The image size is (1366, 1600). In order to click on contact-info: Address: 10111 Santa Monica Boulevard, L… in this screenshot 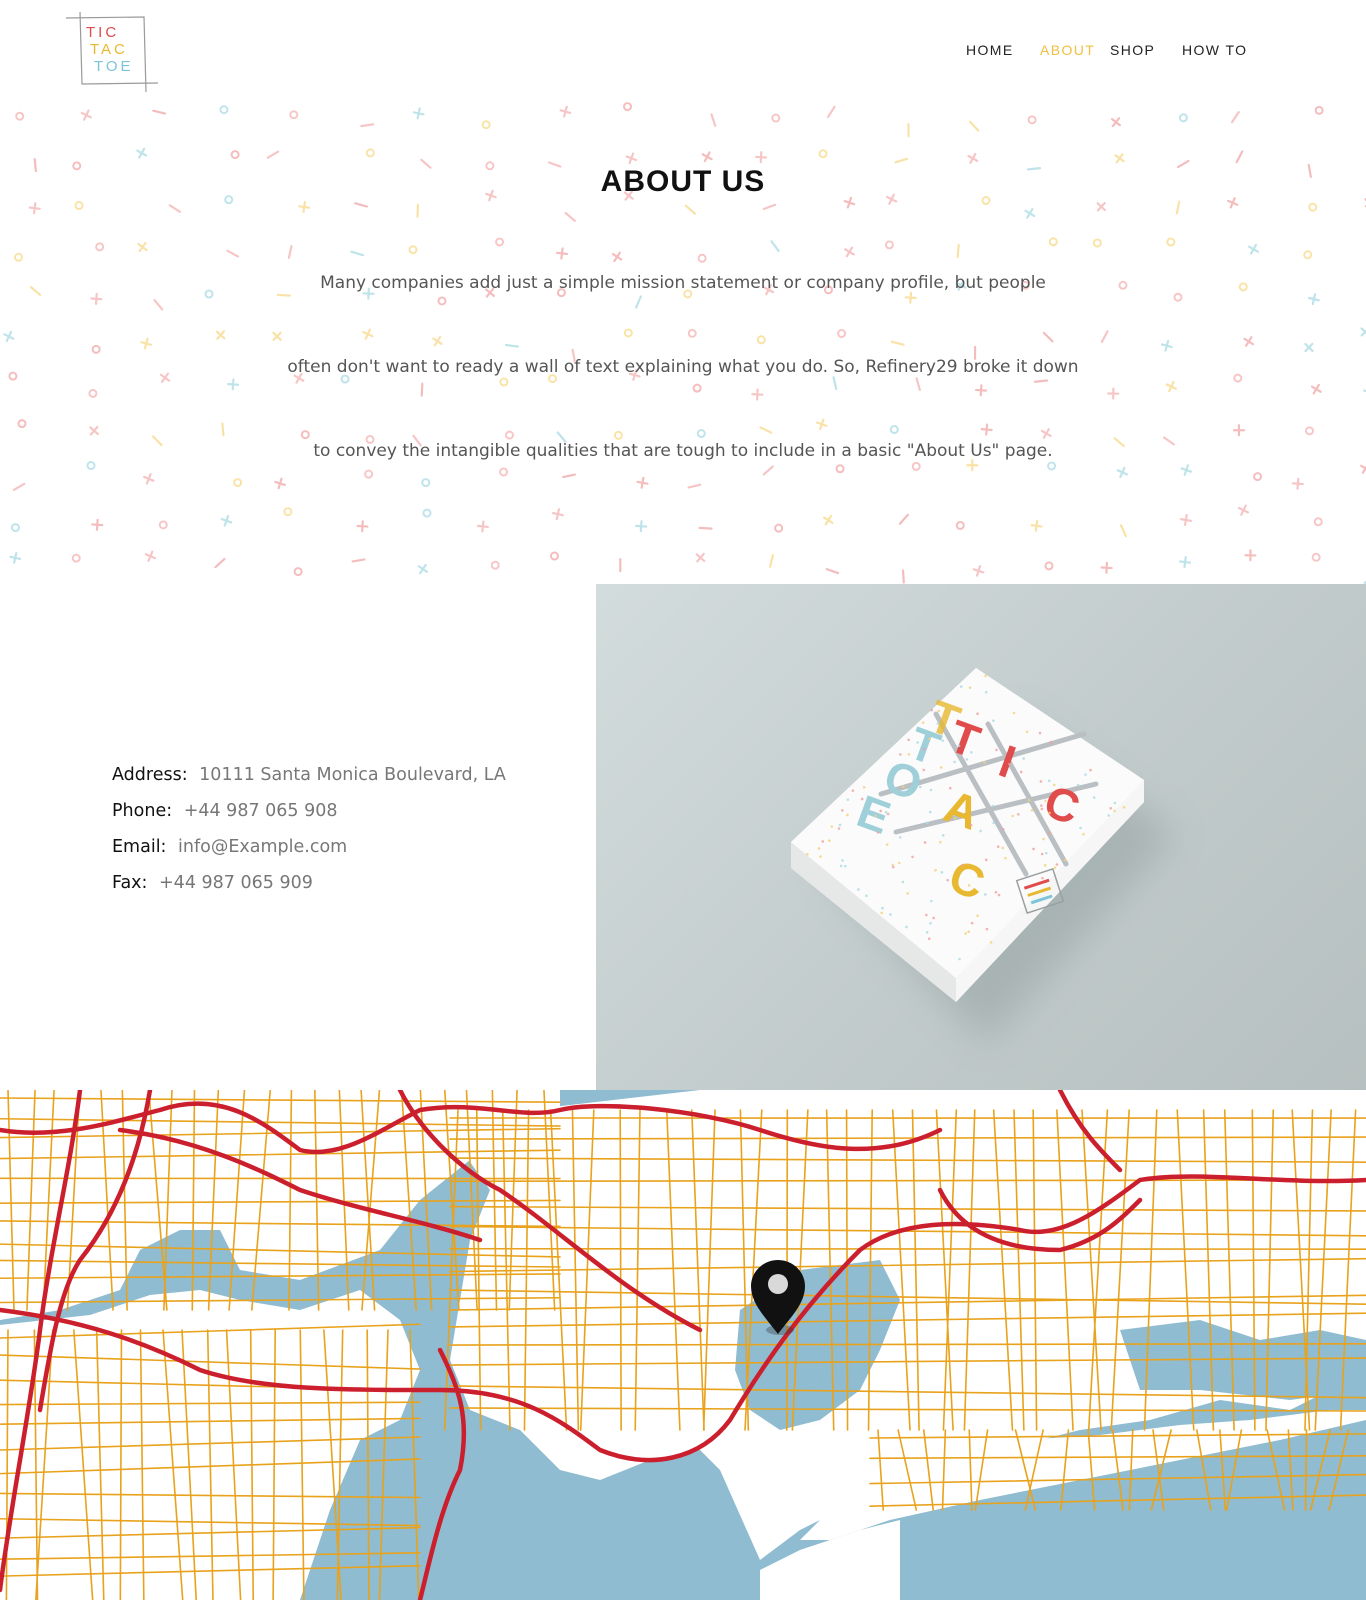, I will do `click(342, 837)`.